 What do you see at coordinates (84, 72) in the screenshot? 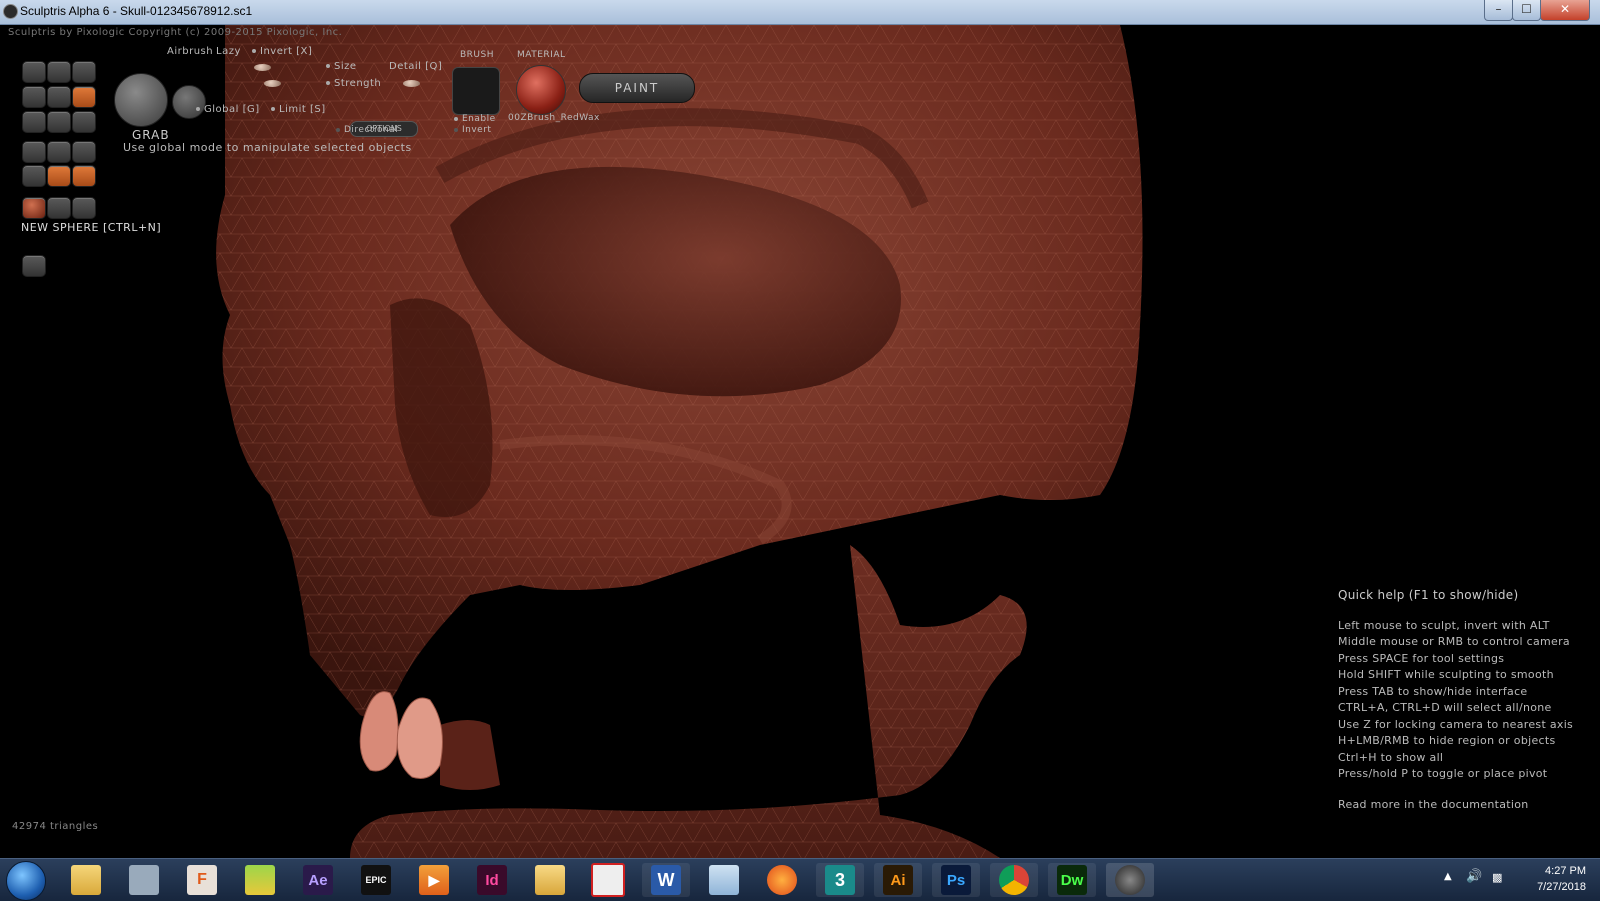
I see `scale-tool-button` at bounding box center [84, 72].